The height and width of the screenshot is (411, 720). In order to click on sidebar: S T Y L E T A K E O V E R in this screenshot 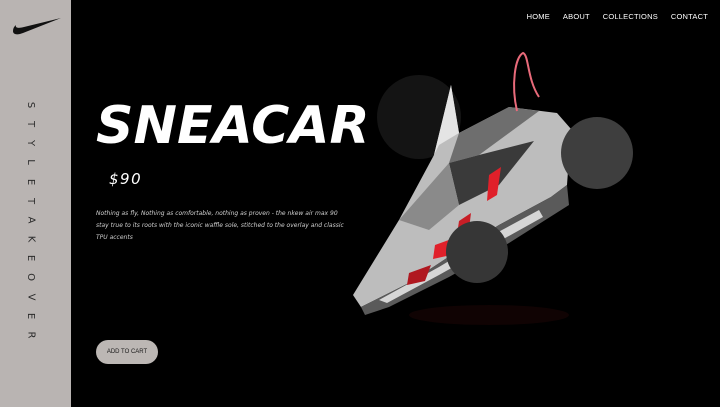, I will do `click(35, 203)`.